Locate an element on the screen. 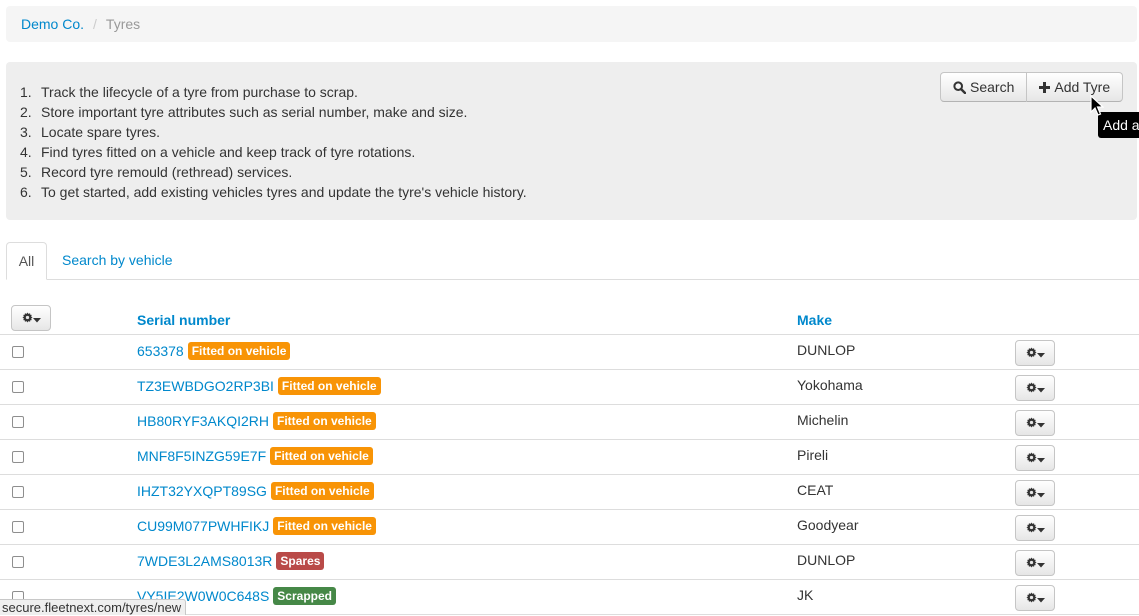 The width and height of the screenshot is (1139, 616). column-header-serial: Serial number is located at coordinates (183, 320).